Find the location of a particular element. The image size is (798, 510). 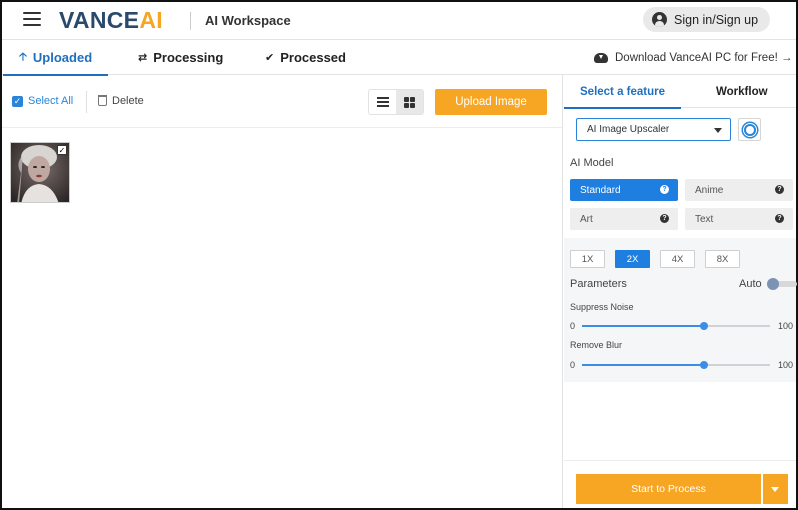

toggle-knob is located at coordinates (773, 284).